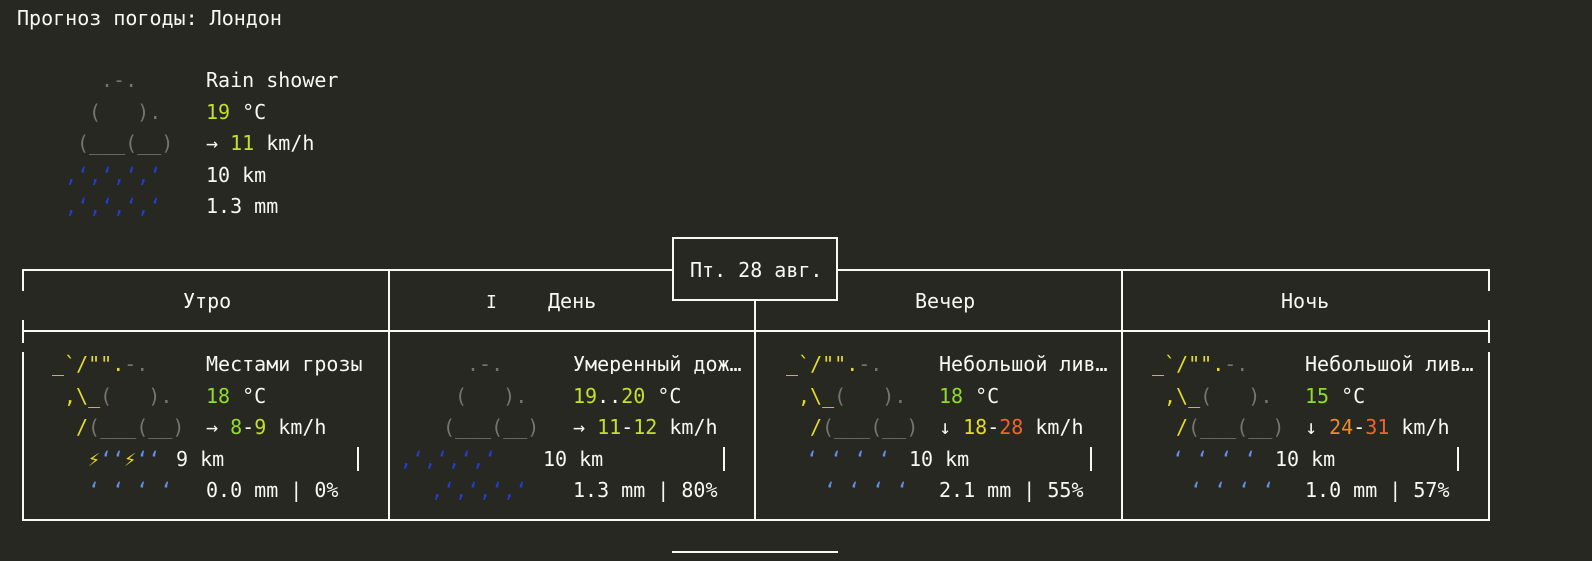 Image resolution: width=1592 pixels, height=561 pixels. I want to click on period-precipitation: 2.1 mm | 55%, so click(1011, 490).